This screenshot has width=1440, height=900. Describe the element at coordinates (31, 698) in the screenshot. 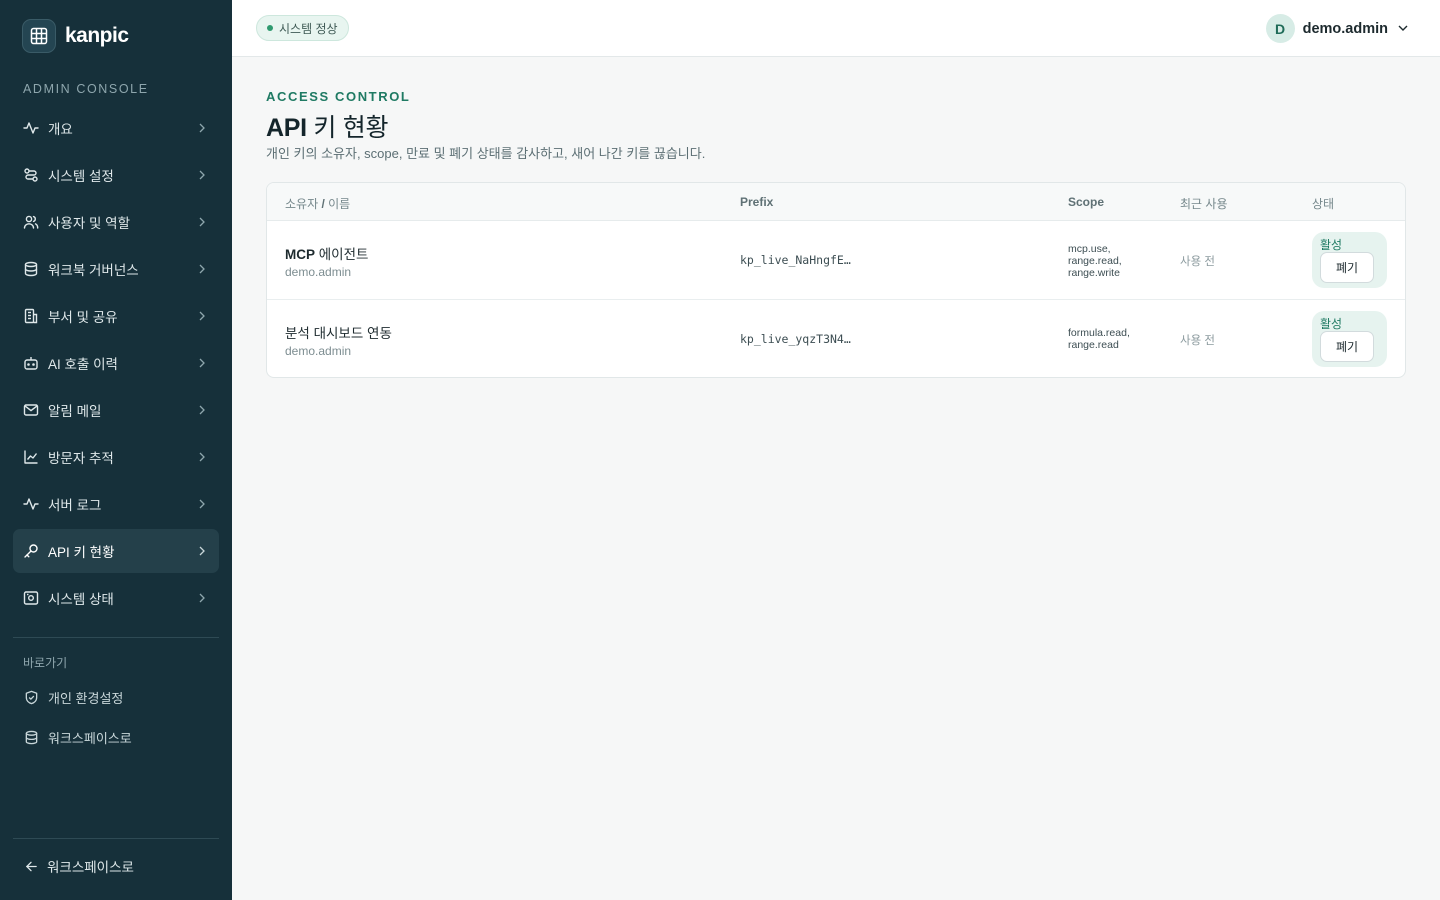

I see `shield-icon` at that location.